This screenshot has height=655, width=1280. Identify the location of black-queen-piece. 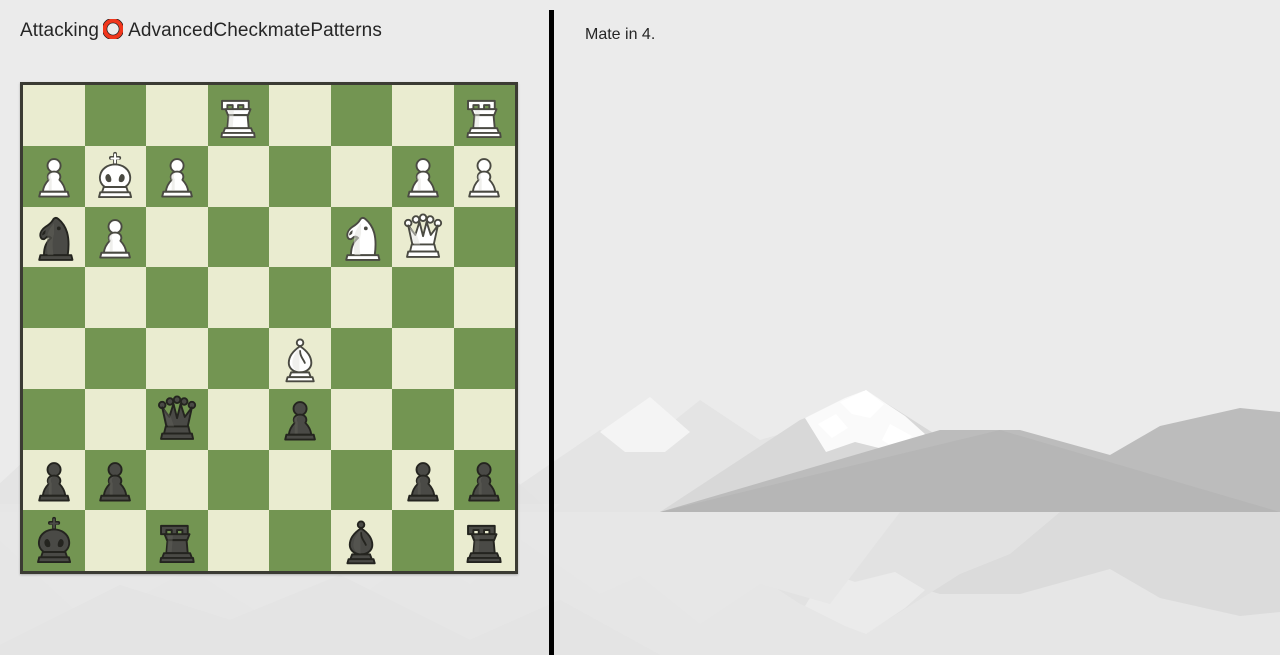
(177, 418).